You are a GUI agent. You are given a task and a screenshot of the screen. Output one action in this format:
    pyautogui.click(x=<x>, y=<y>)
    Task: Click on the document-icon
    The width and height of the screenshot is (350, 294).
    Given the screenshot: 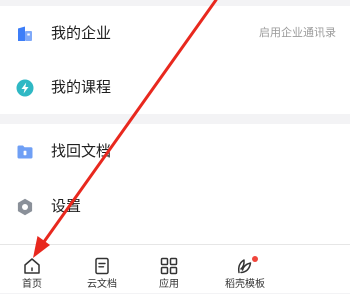 What is the action you would take?
    pyautogui.click(x=102, y=266)
    